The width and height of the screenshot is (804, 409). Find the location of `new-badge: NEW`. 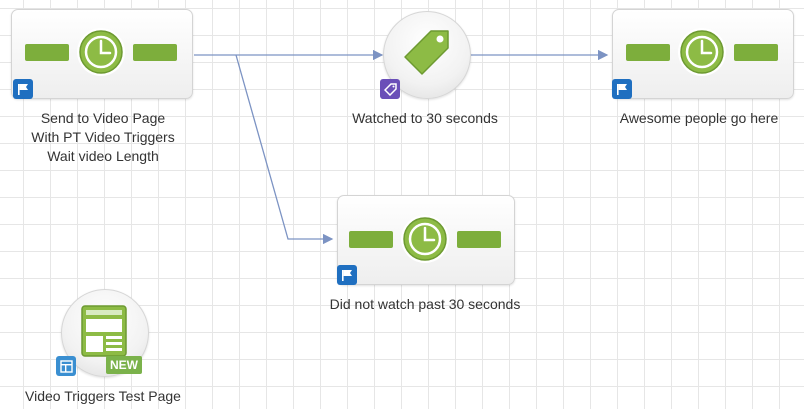

new-badge: NEW is located at coordinates (124, 365).